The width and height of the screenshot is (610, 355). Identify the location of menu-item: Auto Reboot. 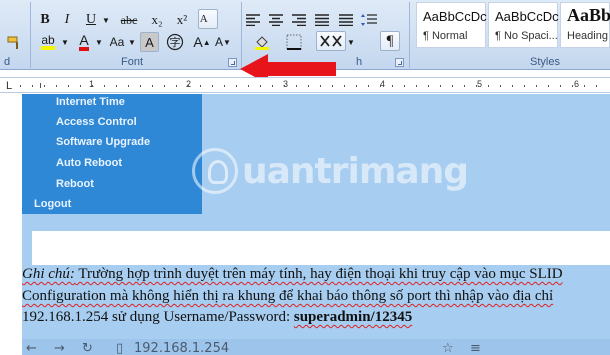
(89, 163).